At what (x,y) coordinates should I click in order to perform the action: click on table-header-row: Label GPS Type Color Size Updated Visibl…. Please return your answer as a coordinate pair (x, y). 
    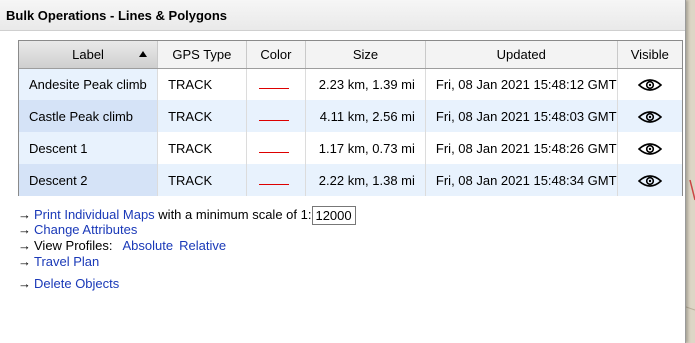
    Looking at the image, I should click on (350, 55).